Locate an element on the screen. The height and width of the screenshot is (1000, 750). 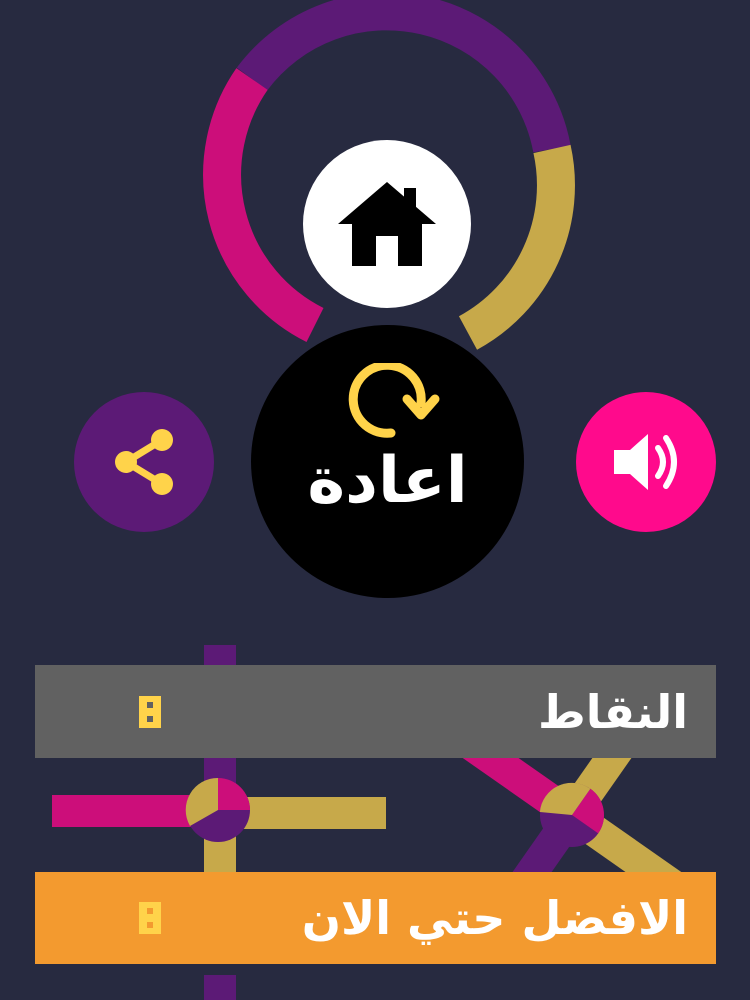
house-icon is located at coordinates (387, 224).